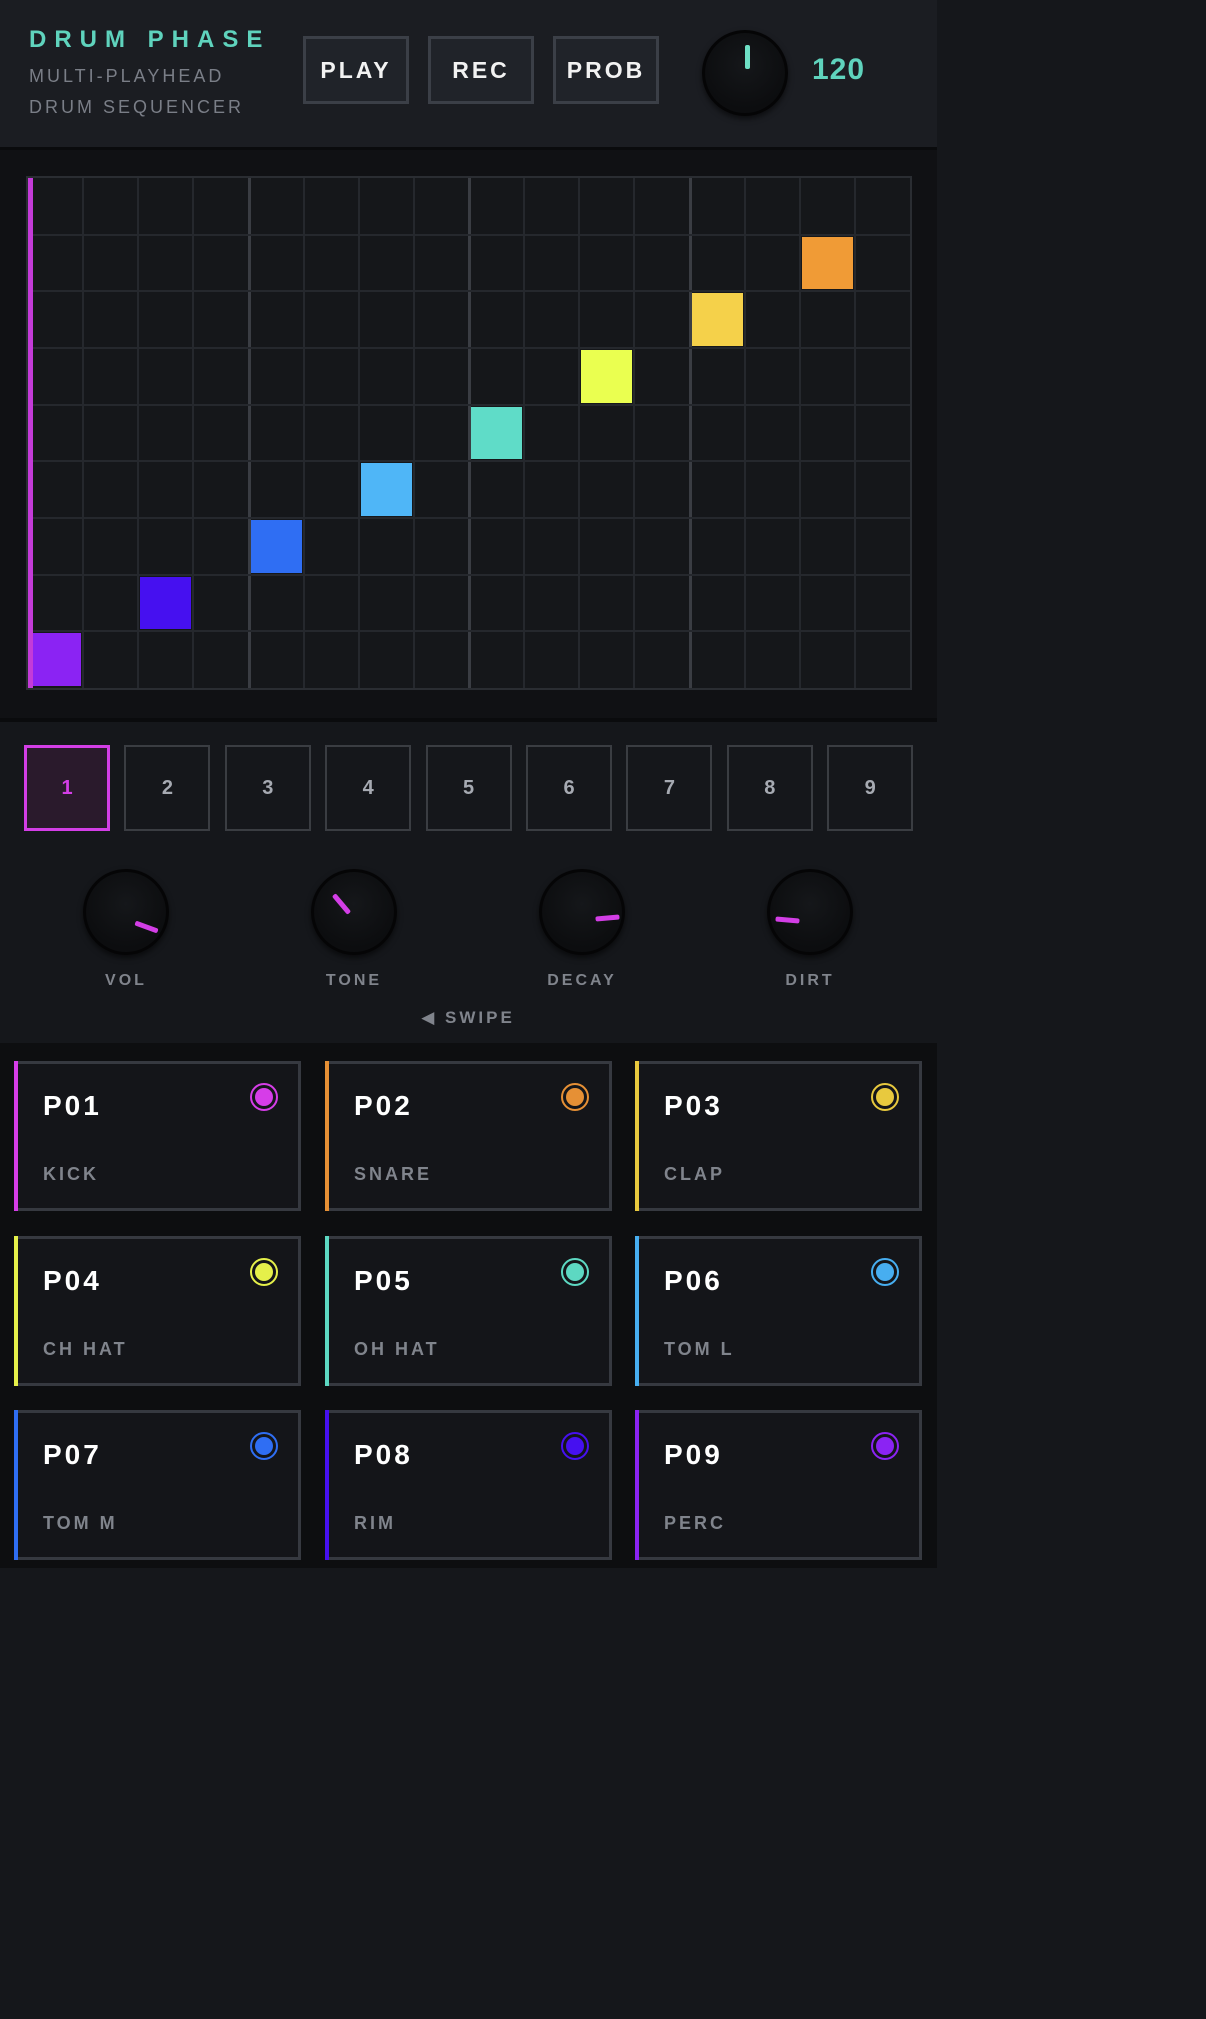 The image size is (1206, 2019). I want to click on pad-id: P01, so click(72, 1105).